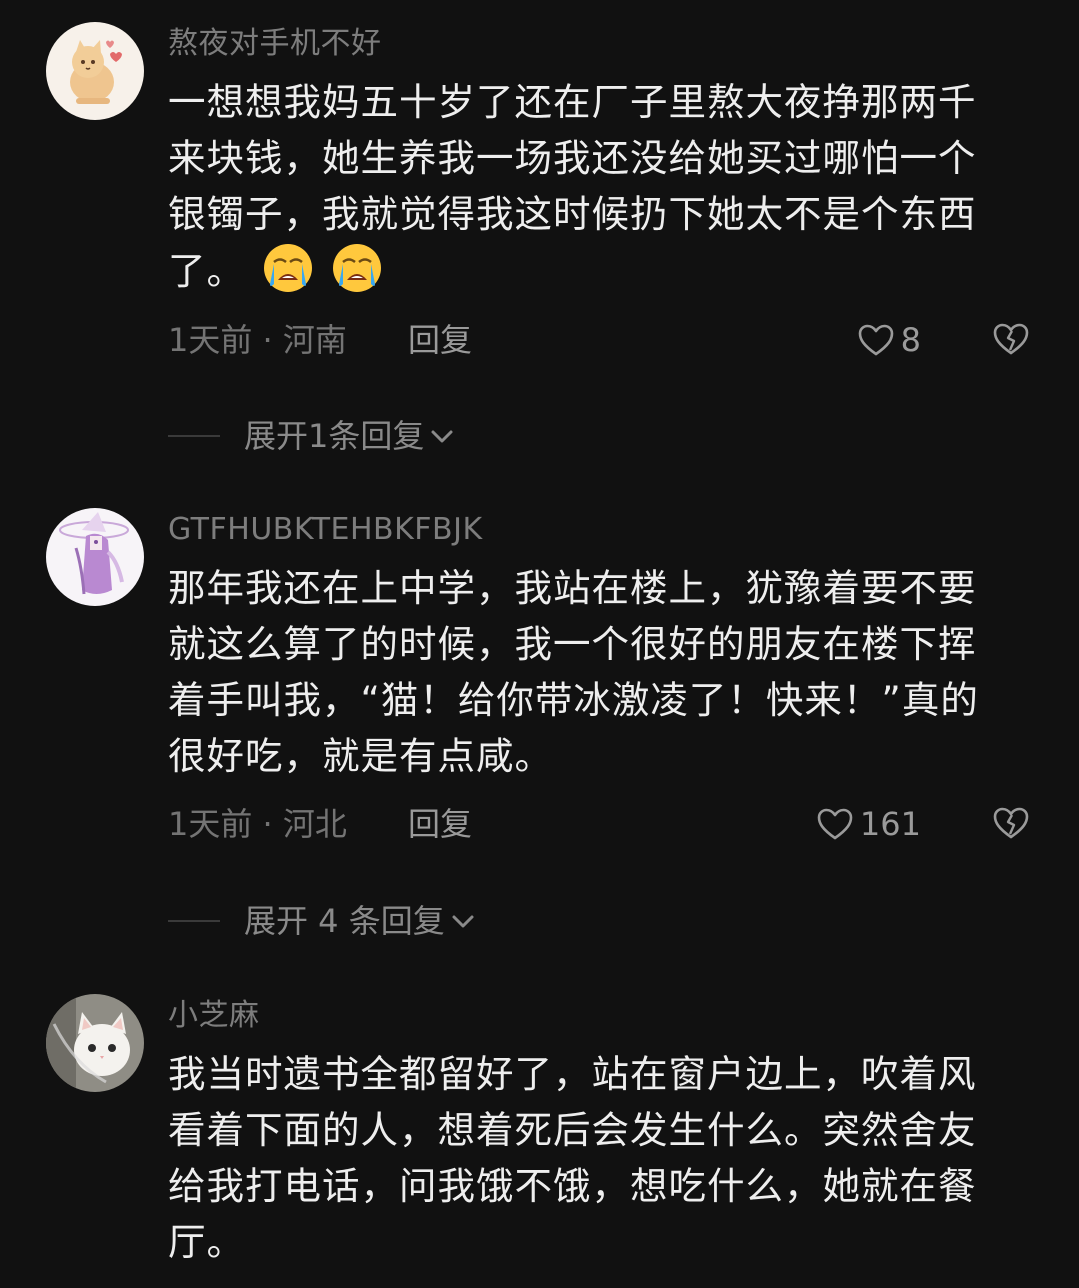 The width and height of the screenshot is (1079, 1288). I want to click on comment-meta: 1天前 · 河北, so click(257, 824).